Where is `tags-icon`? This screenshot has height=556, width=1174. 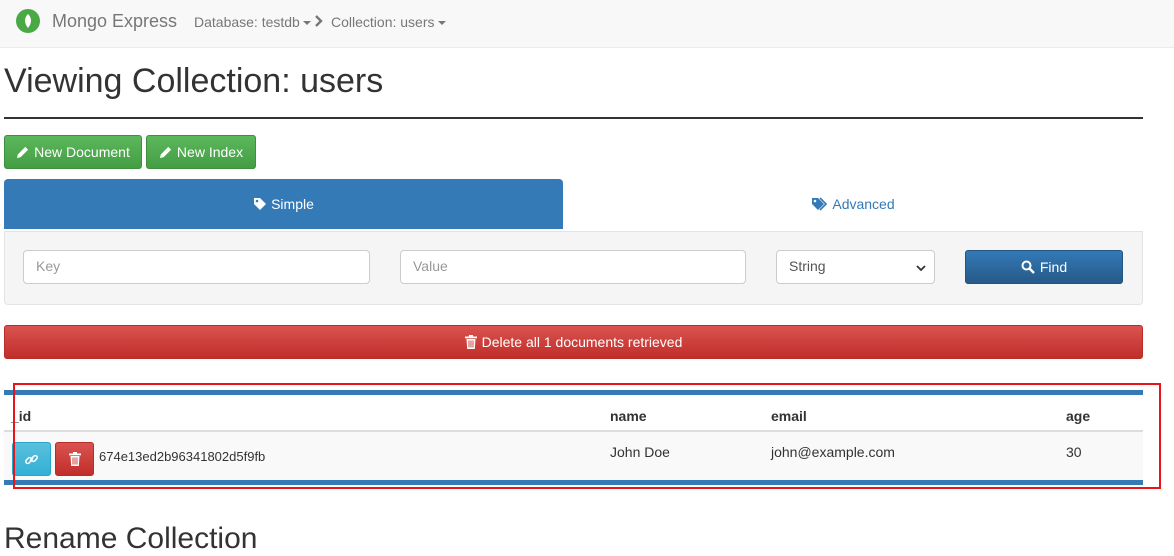 tags-icon is located at coordinates (820, 204).